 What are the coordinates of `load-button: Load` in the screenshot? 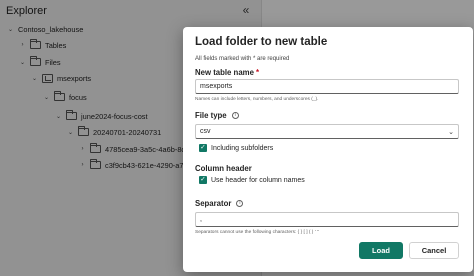 It's located at (381, 250).